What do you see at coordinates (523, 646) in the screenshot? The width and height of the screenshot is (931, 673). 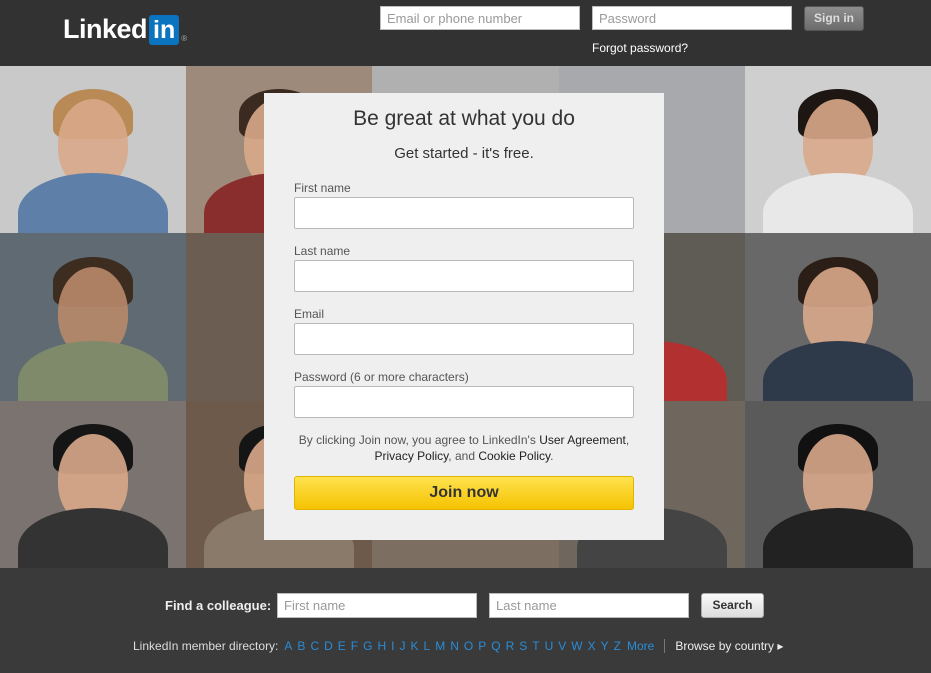 I see `directory-letter-s: S` at bounding box center [523, 646].